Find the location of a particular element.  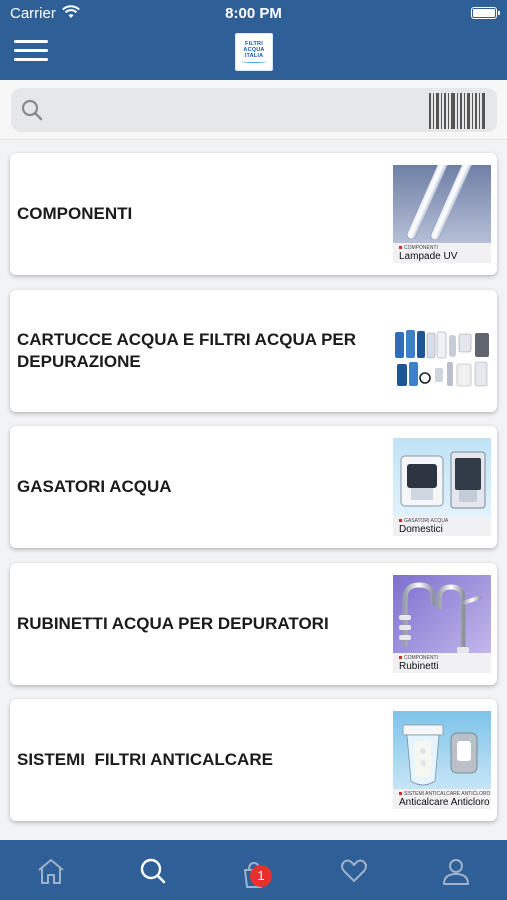

logo-wave is located at coordinates (254, 61).